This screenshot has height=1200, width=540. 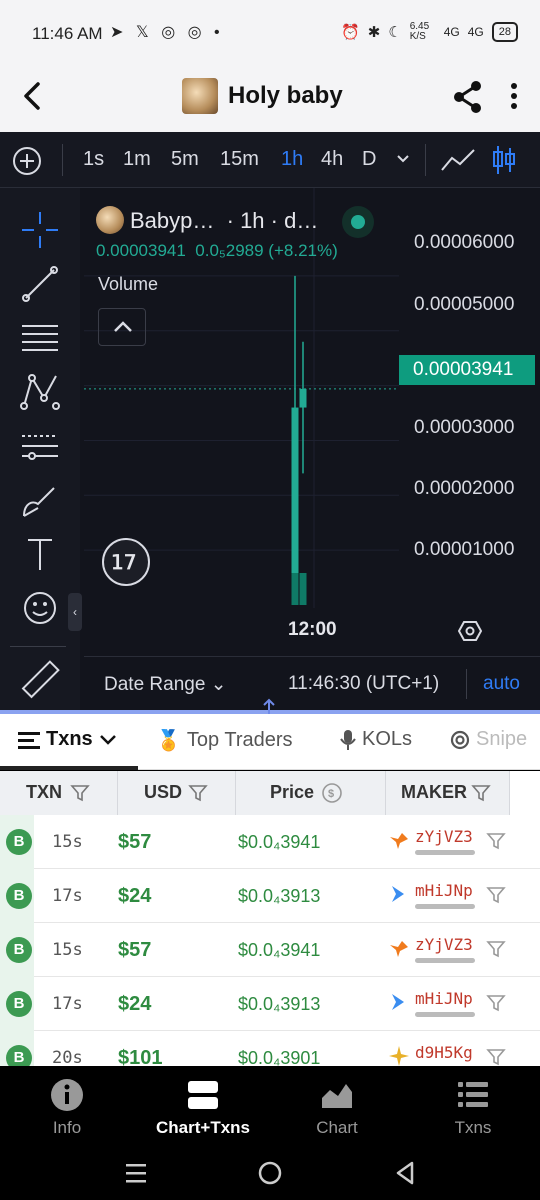 I want to click on timezone-clock: 11:46:30 (UTC+1), so click(x=363, y=684).